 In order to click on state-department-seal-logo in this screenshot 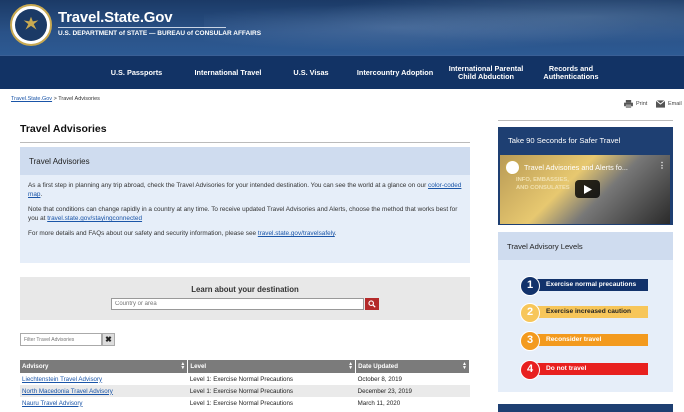, I will do `click(31, 25)`.